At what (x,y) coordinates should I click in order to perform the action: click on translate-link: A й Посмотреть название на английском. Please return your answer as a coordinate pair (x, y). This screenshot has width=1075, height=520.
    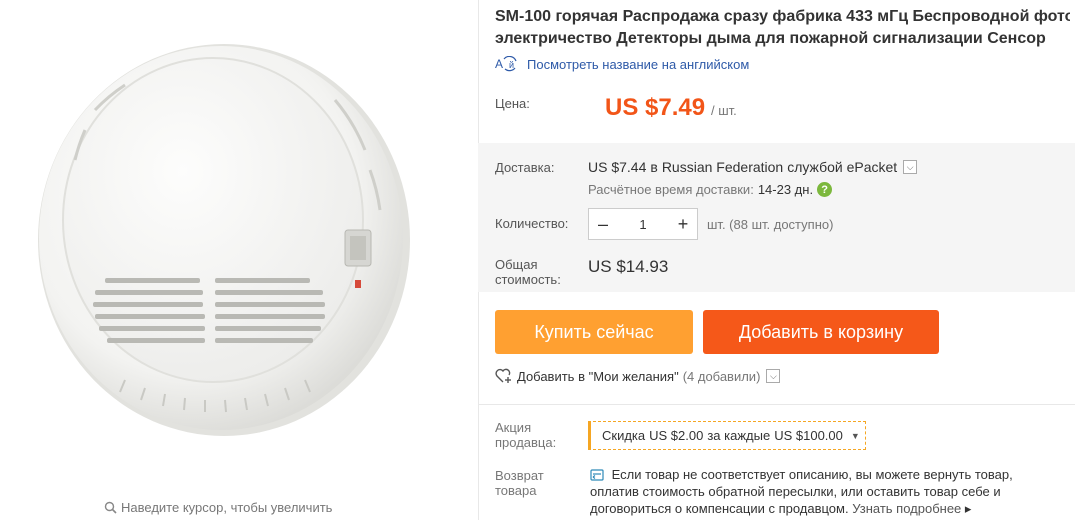
    Looking at the image, I should click on (622, 64).